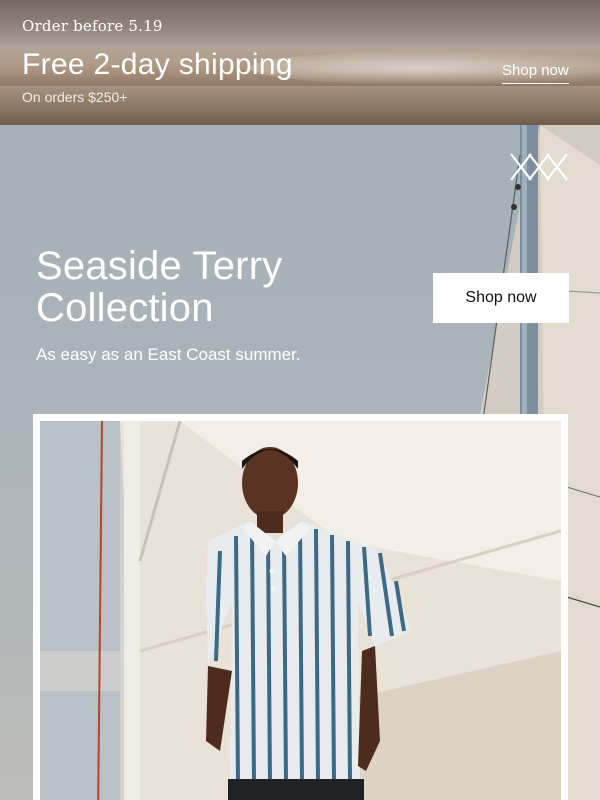 The image size is (600, 800). What do you see at coordinates (132, 610) in the screenshot?
I see `photo-mast` at bounding box center [132, 610].